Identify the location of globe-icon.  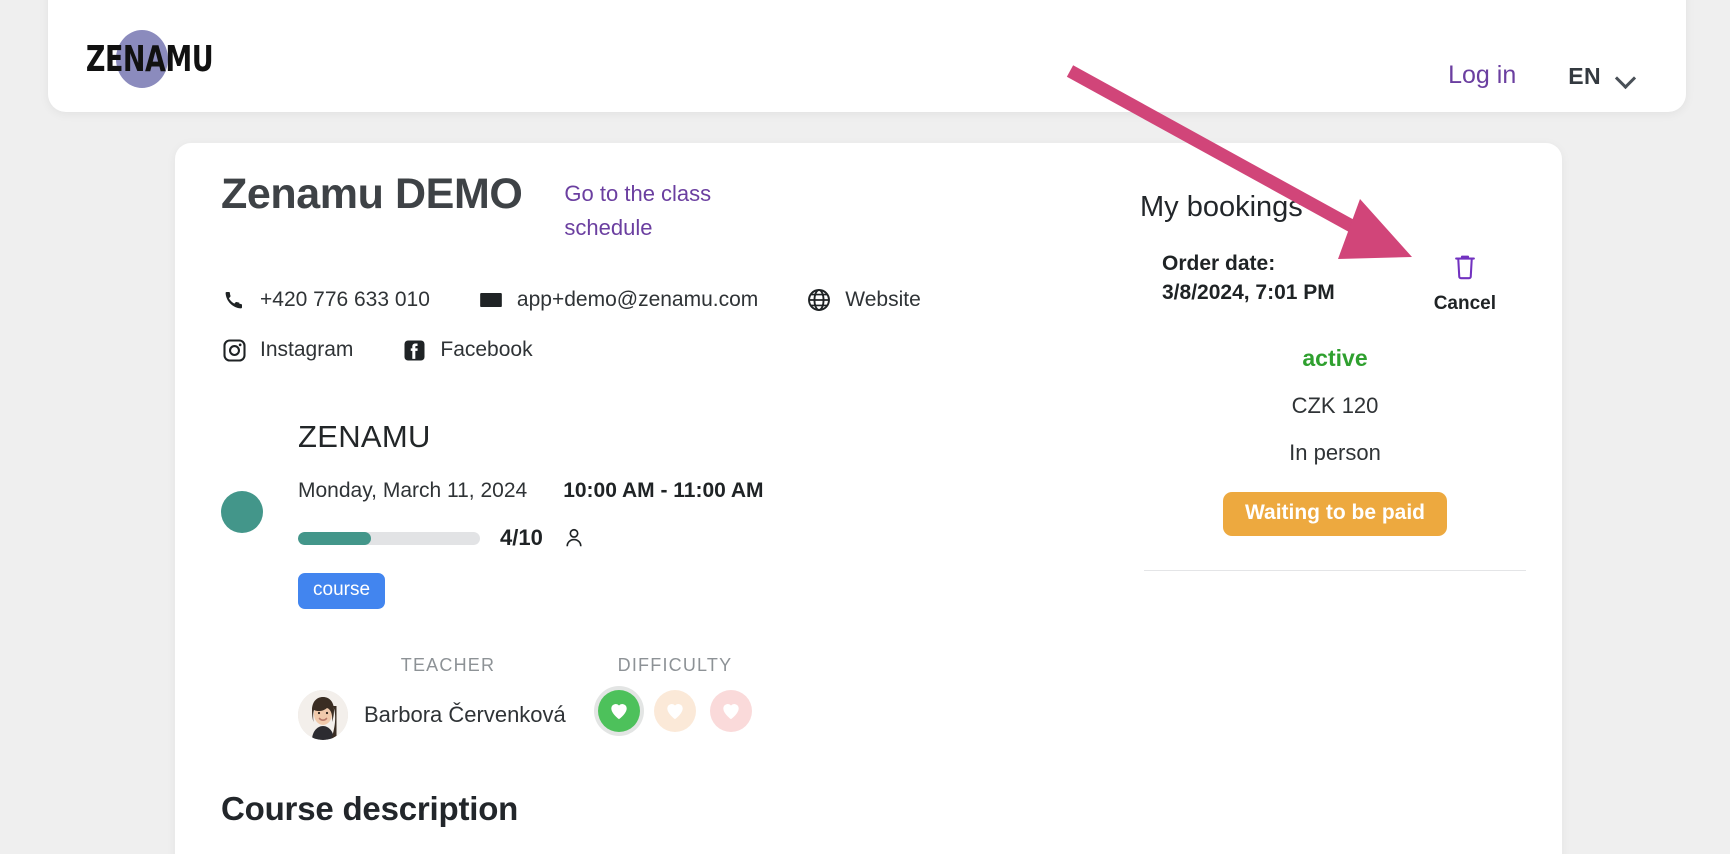
(819, 300).